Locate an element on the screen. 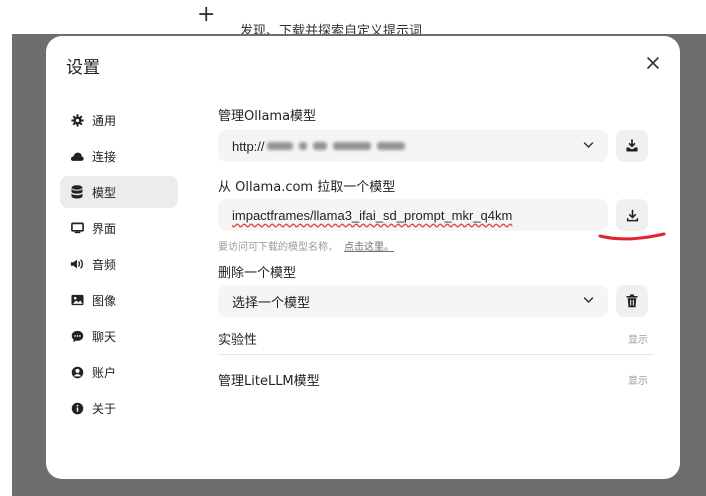 Image resolution: width=706 pixels, height=496 pixels. model-library-link: 点击这里。 is located at coordinates (369, 247).